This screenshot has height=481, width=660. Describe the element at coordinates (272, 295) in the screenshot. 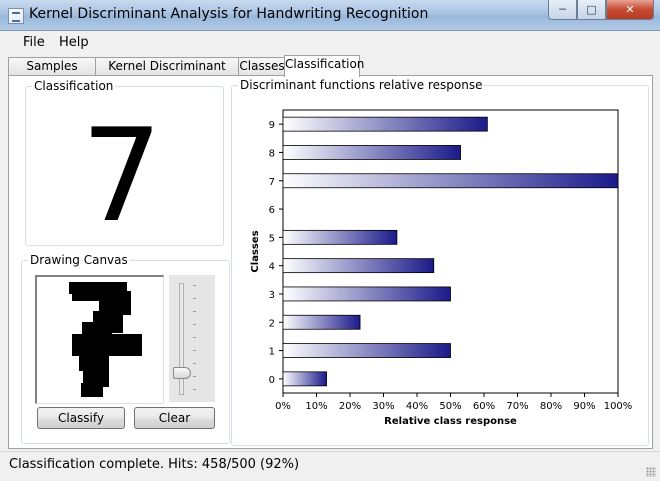

I see `y-tick-label: 3` at that location.